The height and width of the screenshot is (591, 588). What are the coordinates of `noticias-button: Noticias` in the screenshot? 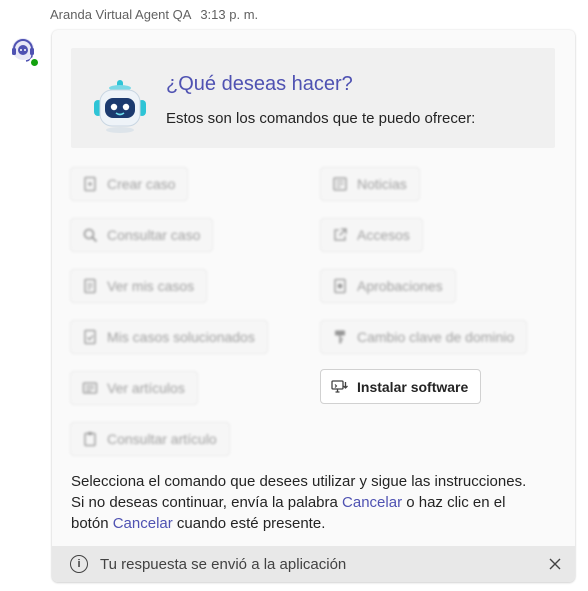 It's located at (370, 184).